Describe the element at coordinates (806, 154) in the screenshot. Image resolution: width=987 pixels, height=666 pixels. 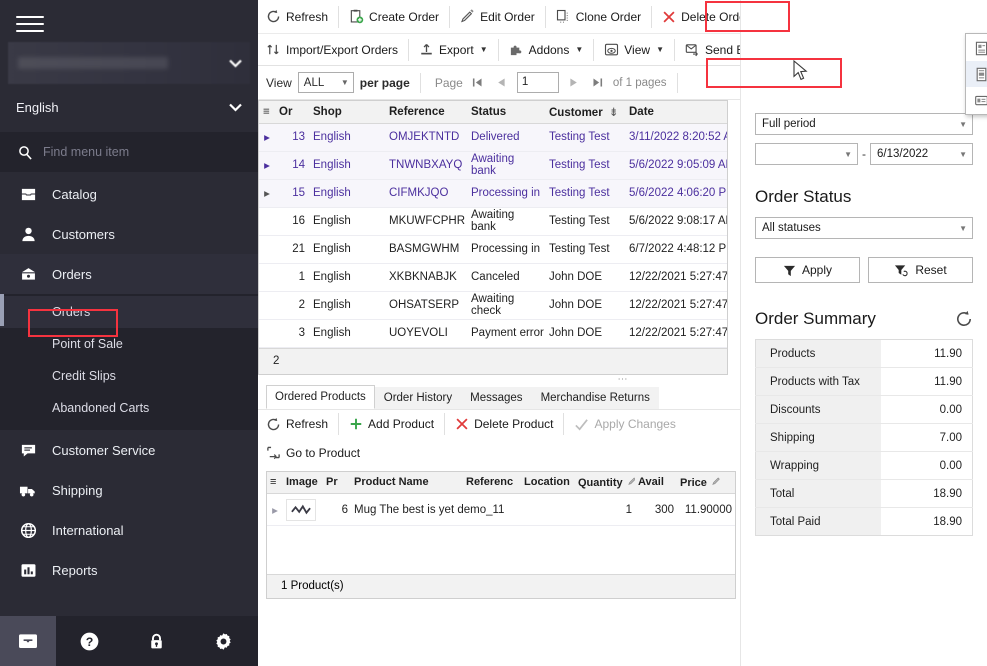
I see `date-from-select: ▼` at that location.